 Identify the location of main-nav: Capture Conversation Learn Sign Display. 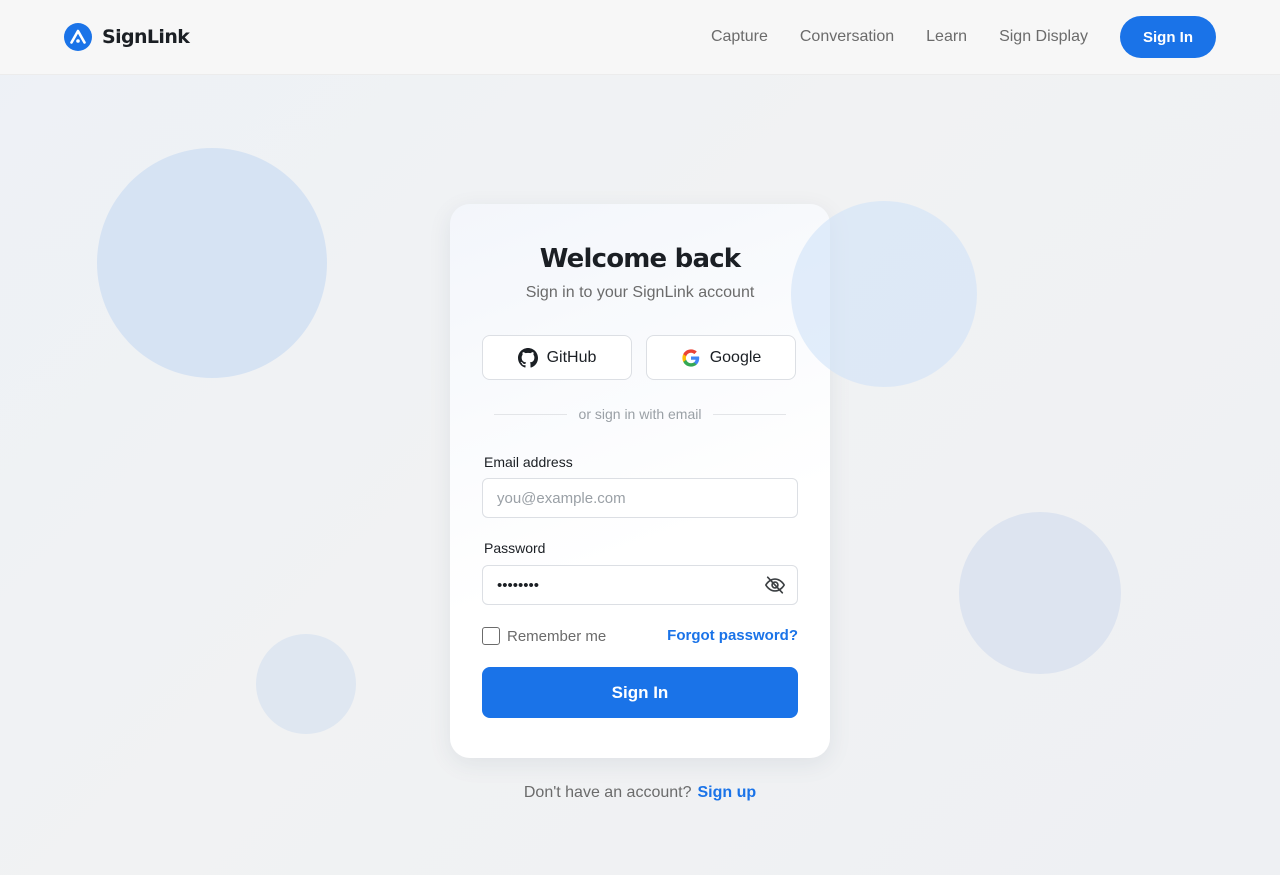
(899, 37).